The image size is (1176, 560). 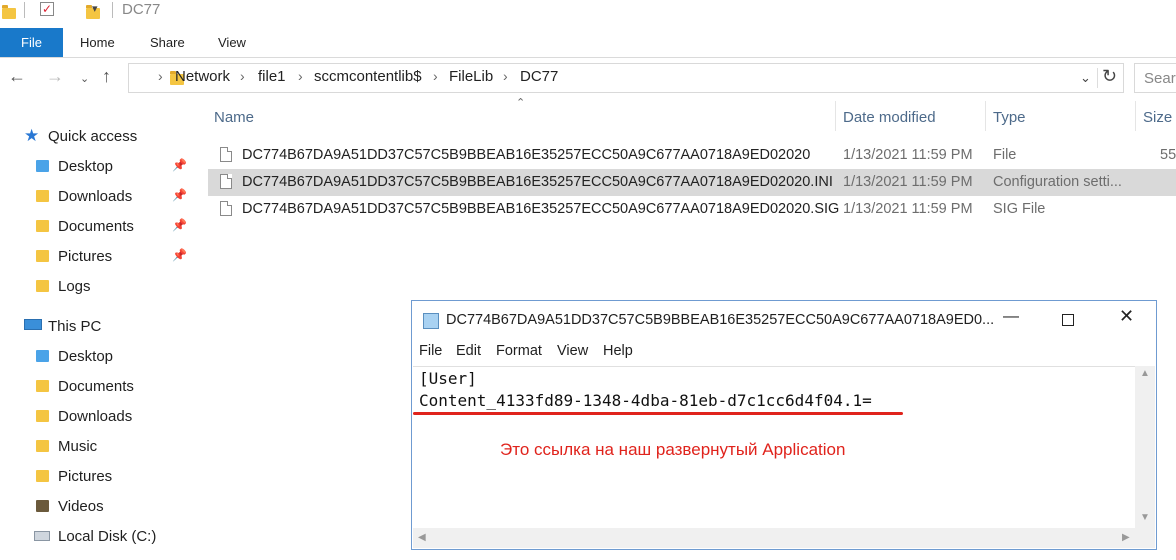 What do you see at coordinates (55, 76) in the screenshot?
I see `forward-arrow-icon: →` at bounding box center [55, 76].